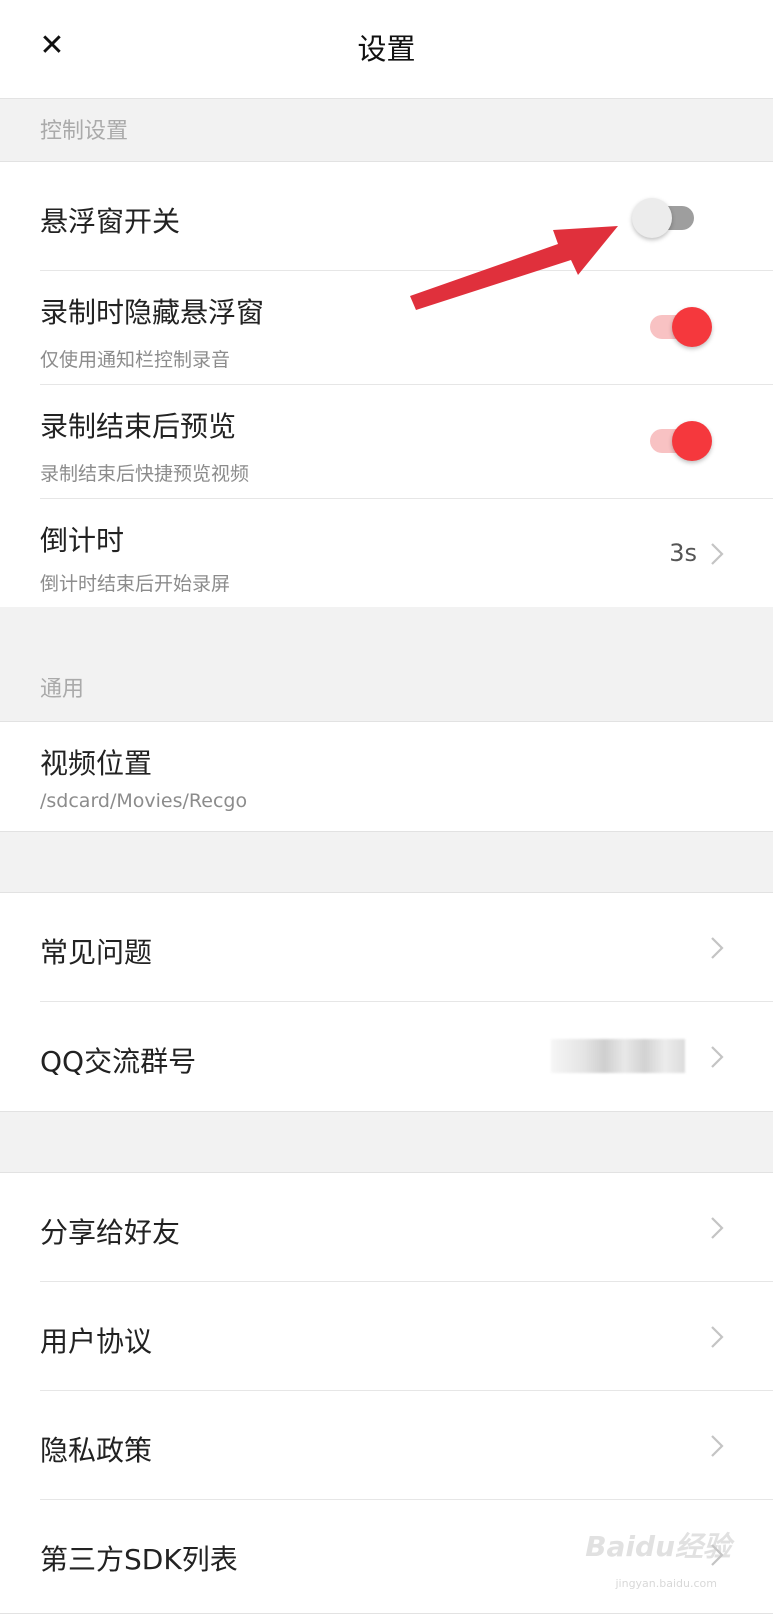 Image resolution: width=773 pixels, height=1614 pixels. I want to click on sdk-list-label: 第三方SDK列表, so click(139, 1559).